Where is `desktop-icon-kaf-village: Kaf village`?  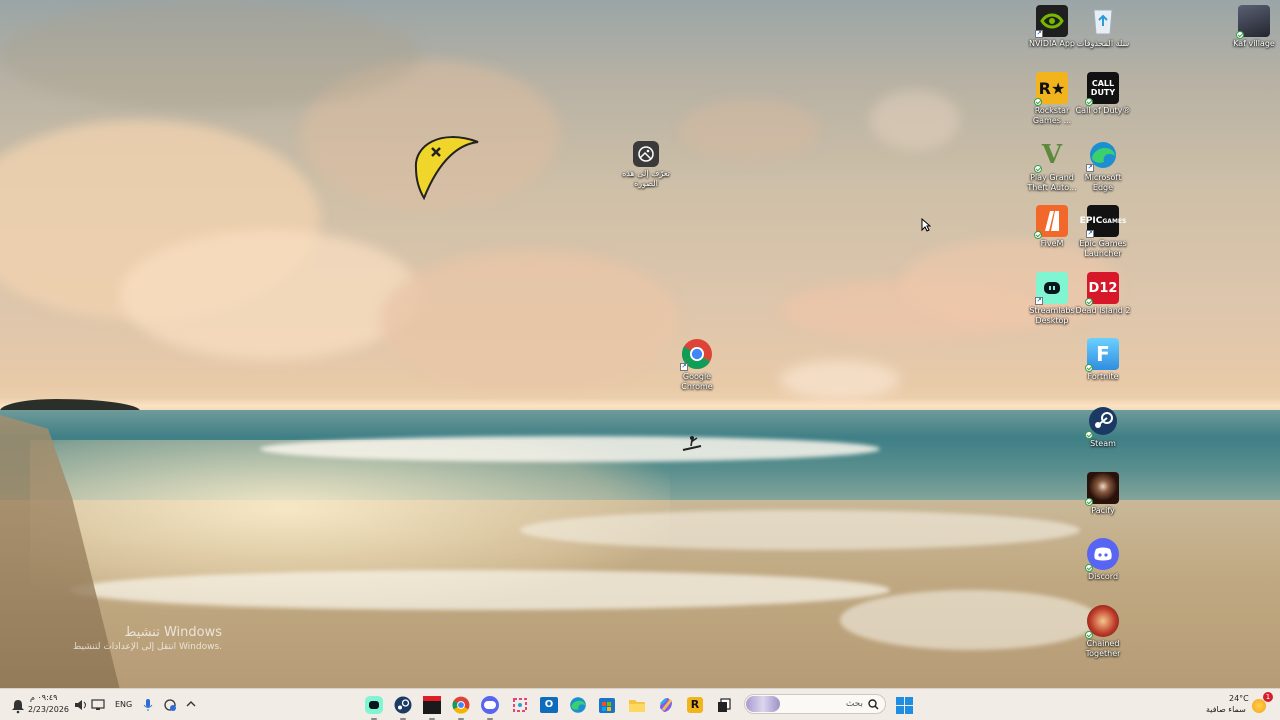 desktop-icon-kaf-village: Kaf village is located at coordinates (1252, 27).